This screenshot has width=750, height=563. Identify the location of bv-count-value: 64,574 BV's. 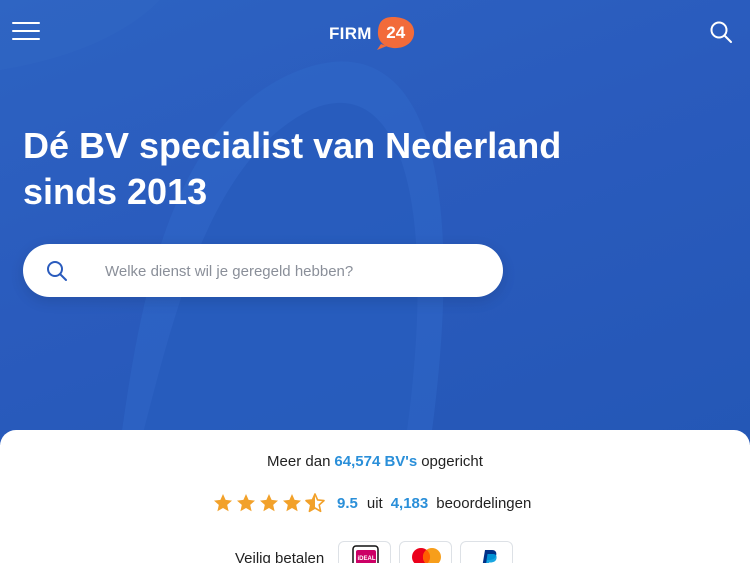
(376, 461).